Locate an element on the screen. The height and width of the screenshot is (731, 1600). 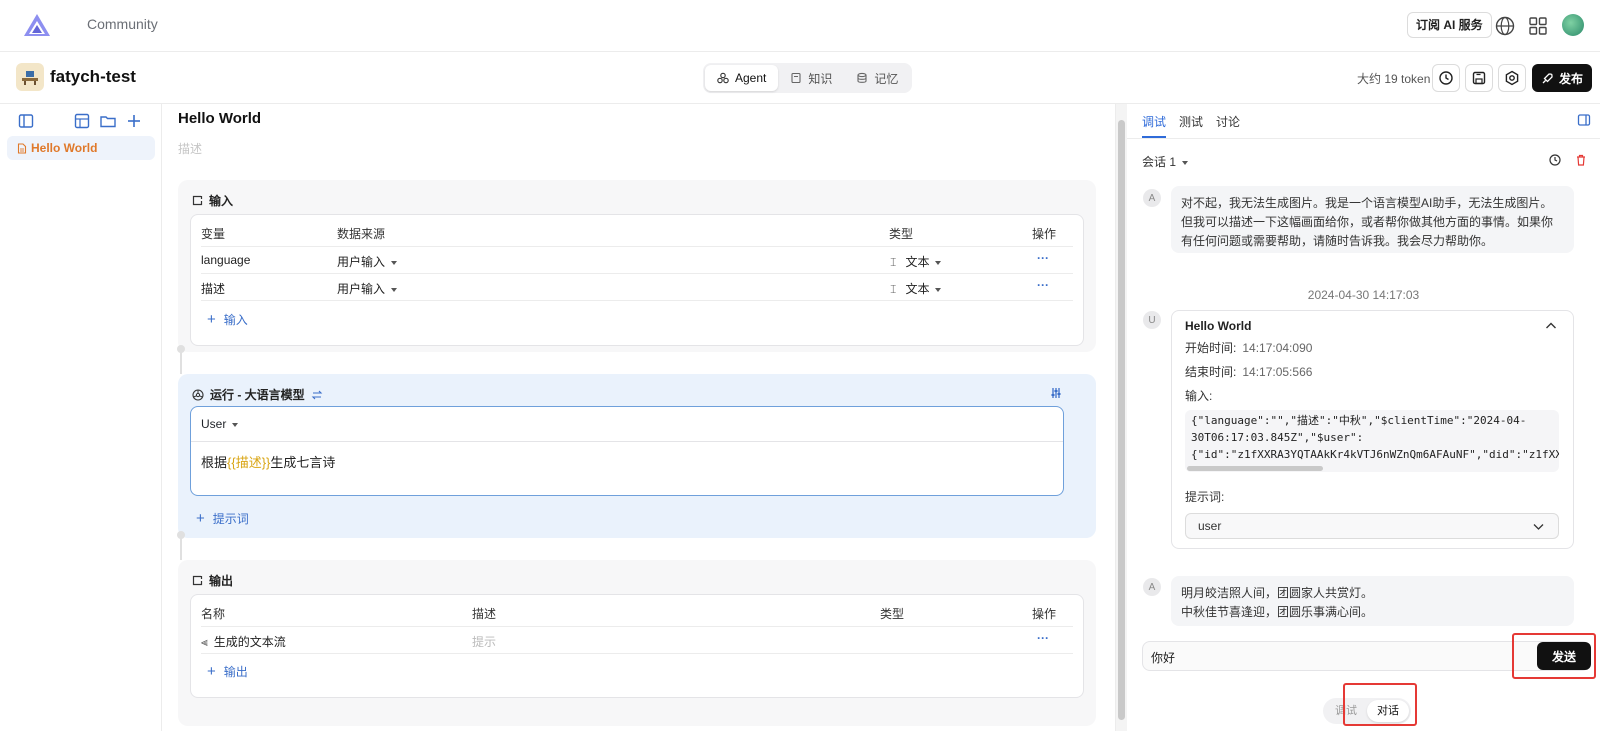
tab-agent: Agent is located at coordinates (742, 78).